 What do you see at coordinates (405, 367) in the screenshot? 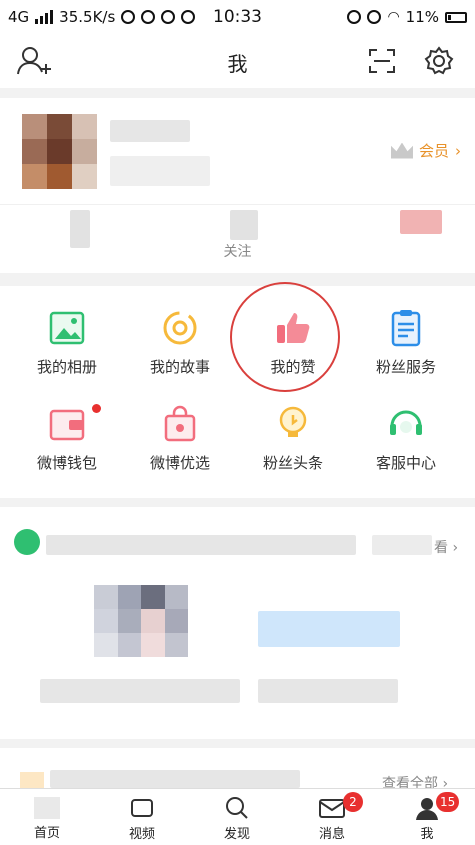
I see `grid-item-label: 粉丝服务` at bounding box center [405, 367].